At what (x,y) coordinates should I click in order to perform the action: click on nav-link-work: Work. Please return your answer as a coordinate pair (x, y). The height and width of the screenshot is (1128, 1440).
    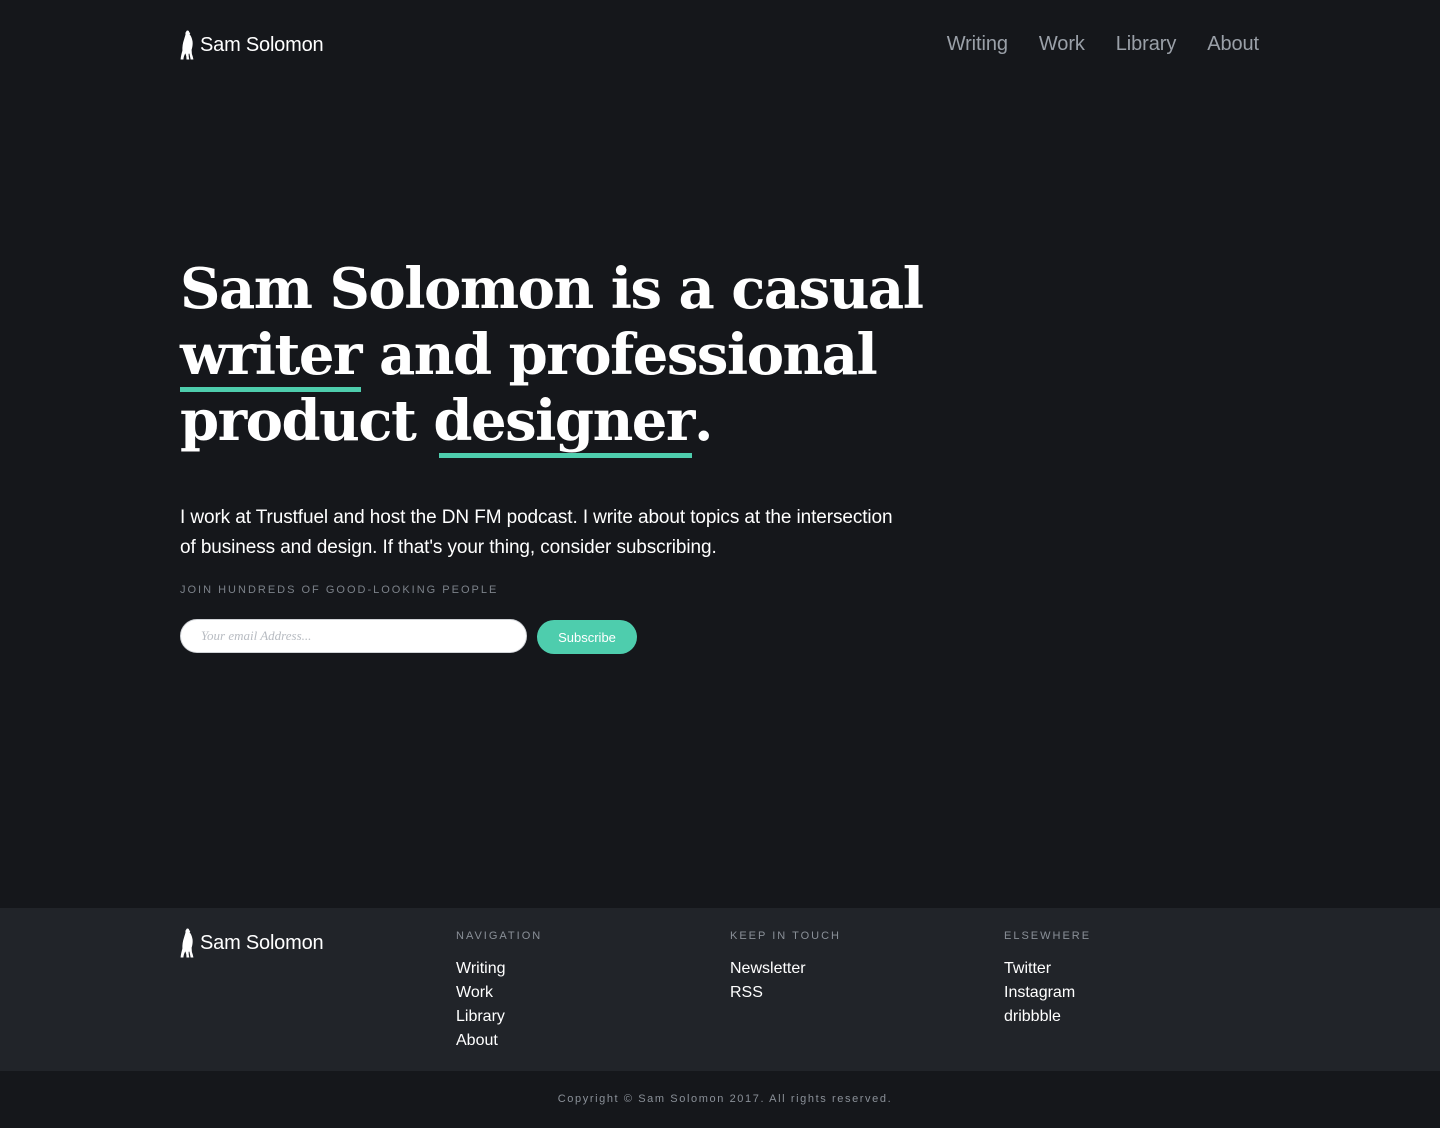
    Looking at the image, I should click on (1062, 44).